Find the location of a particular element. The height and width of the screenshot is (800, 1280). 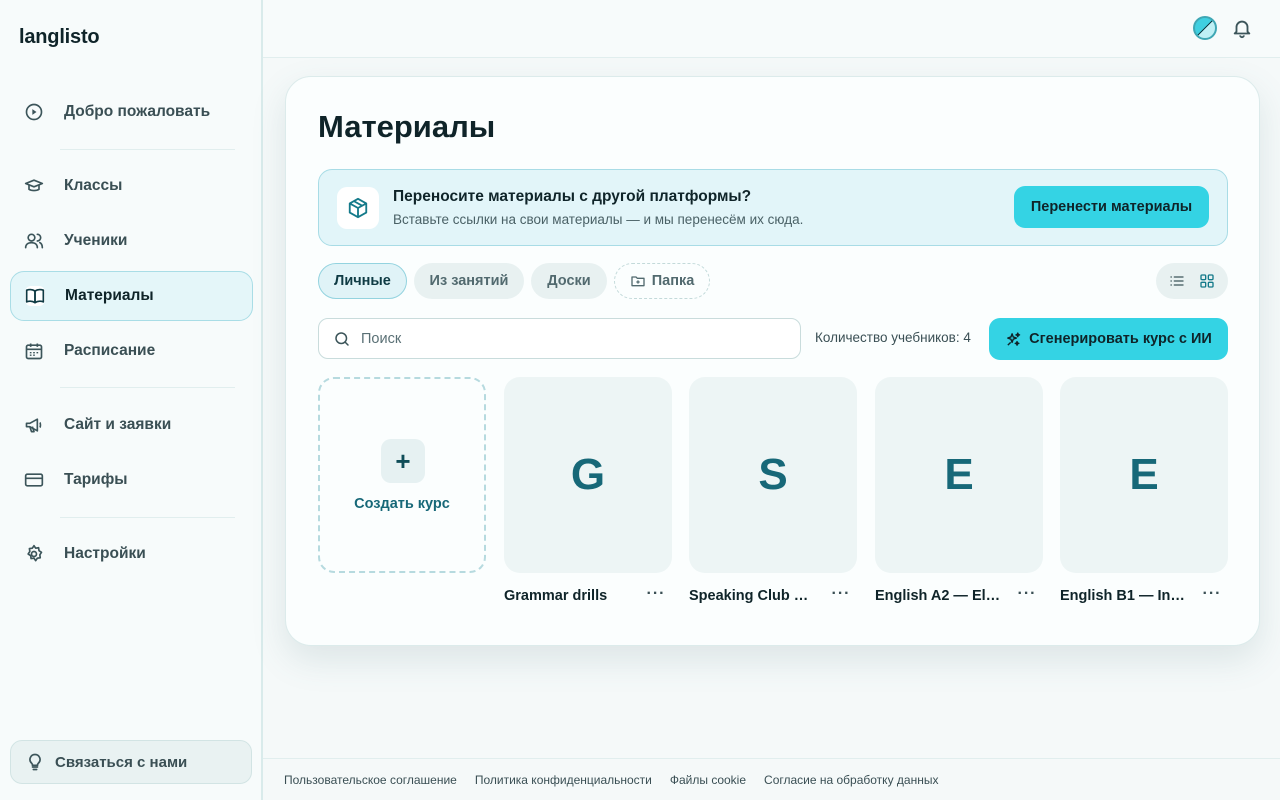

view-toggle is located at coordinates (1192, 281).